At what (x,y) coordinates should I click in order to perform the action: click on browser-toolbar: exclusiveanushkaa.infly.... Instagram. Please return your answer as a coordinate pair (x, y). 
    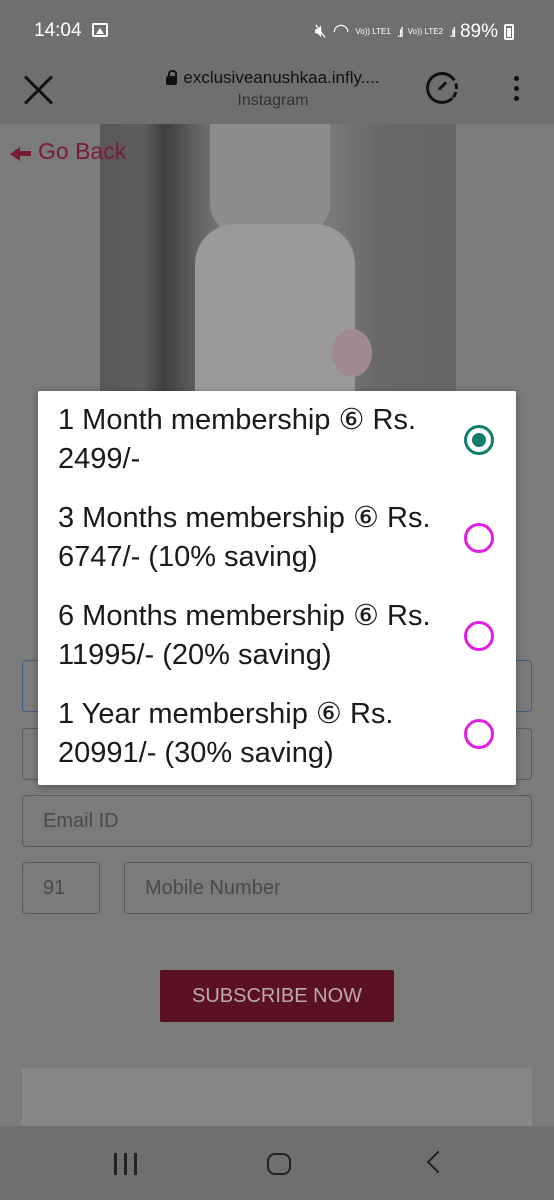
    Looking at the image, I should click on (277, 93).